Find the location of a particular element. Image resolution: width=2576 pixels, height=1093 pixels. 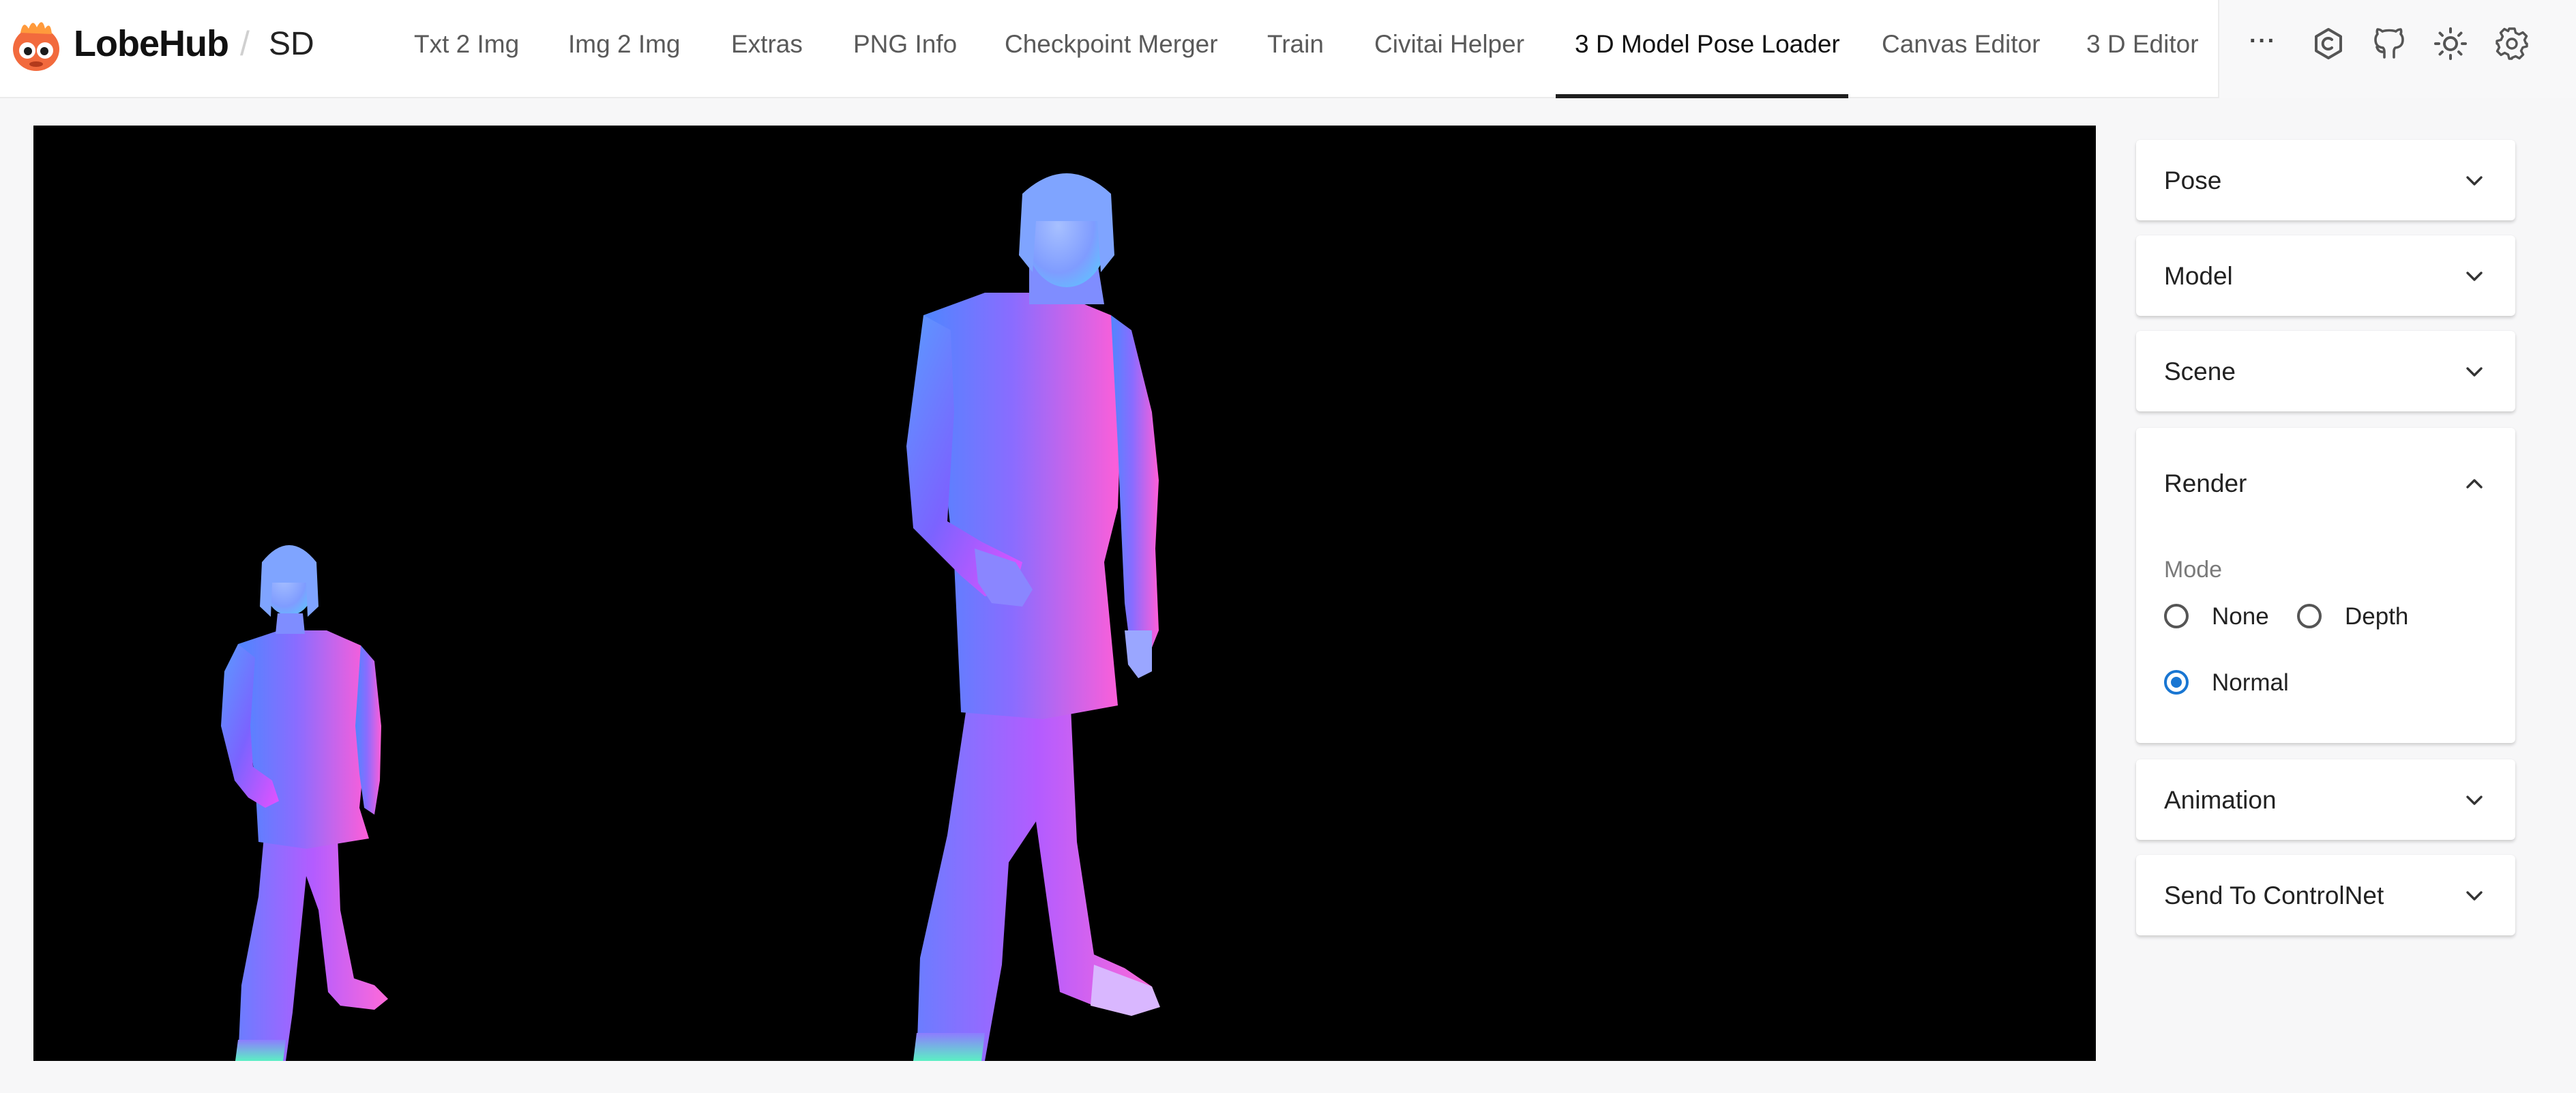

animation-panel: Animation is located at coordinates (2325, 799).